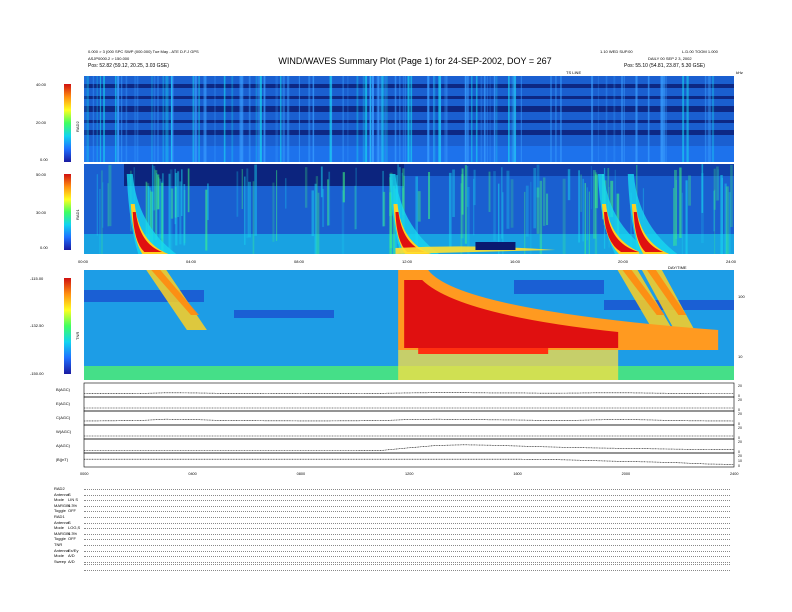 The width and height of the screenshot is (792, 612). What do you see at coordinates (740, 461) in the screenshot?
I see `line-panel-tick: 10` at bounding box center [740, 461].